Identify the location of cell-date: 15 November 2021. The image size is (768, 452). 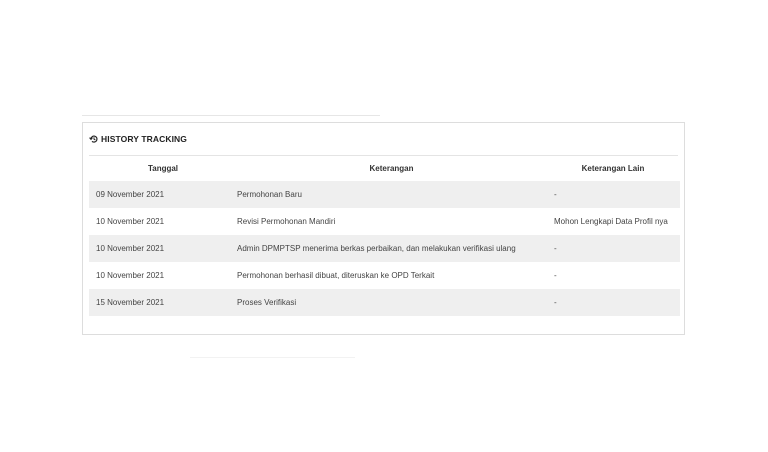
(163, 302).